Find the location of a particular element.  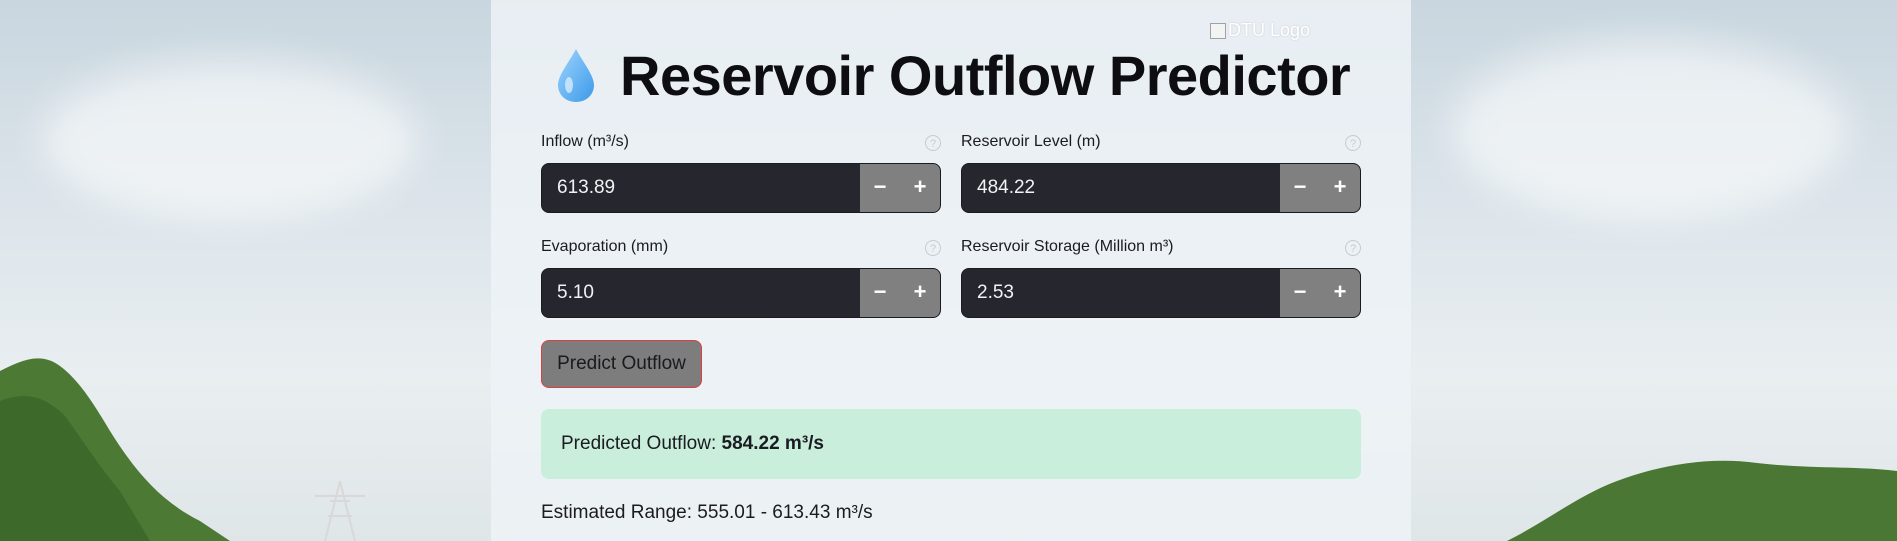

inflow-increment-button: + is located at coordinates (920, 188).